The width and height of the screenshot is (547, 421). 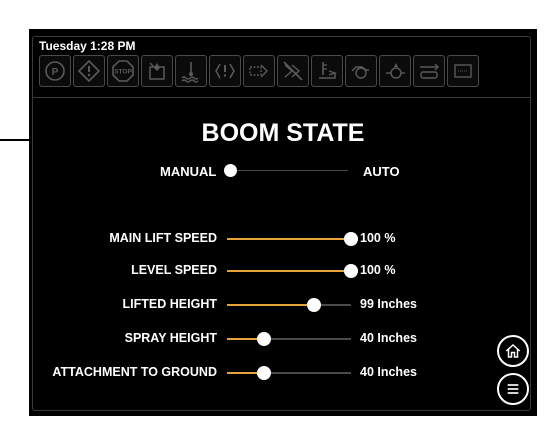 I want to click on setting-row-lifted-height: LIFTED HEIGHT 99 Inches, so click(x=283, y=305).